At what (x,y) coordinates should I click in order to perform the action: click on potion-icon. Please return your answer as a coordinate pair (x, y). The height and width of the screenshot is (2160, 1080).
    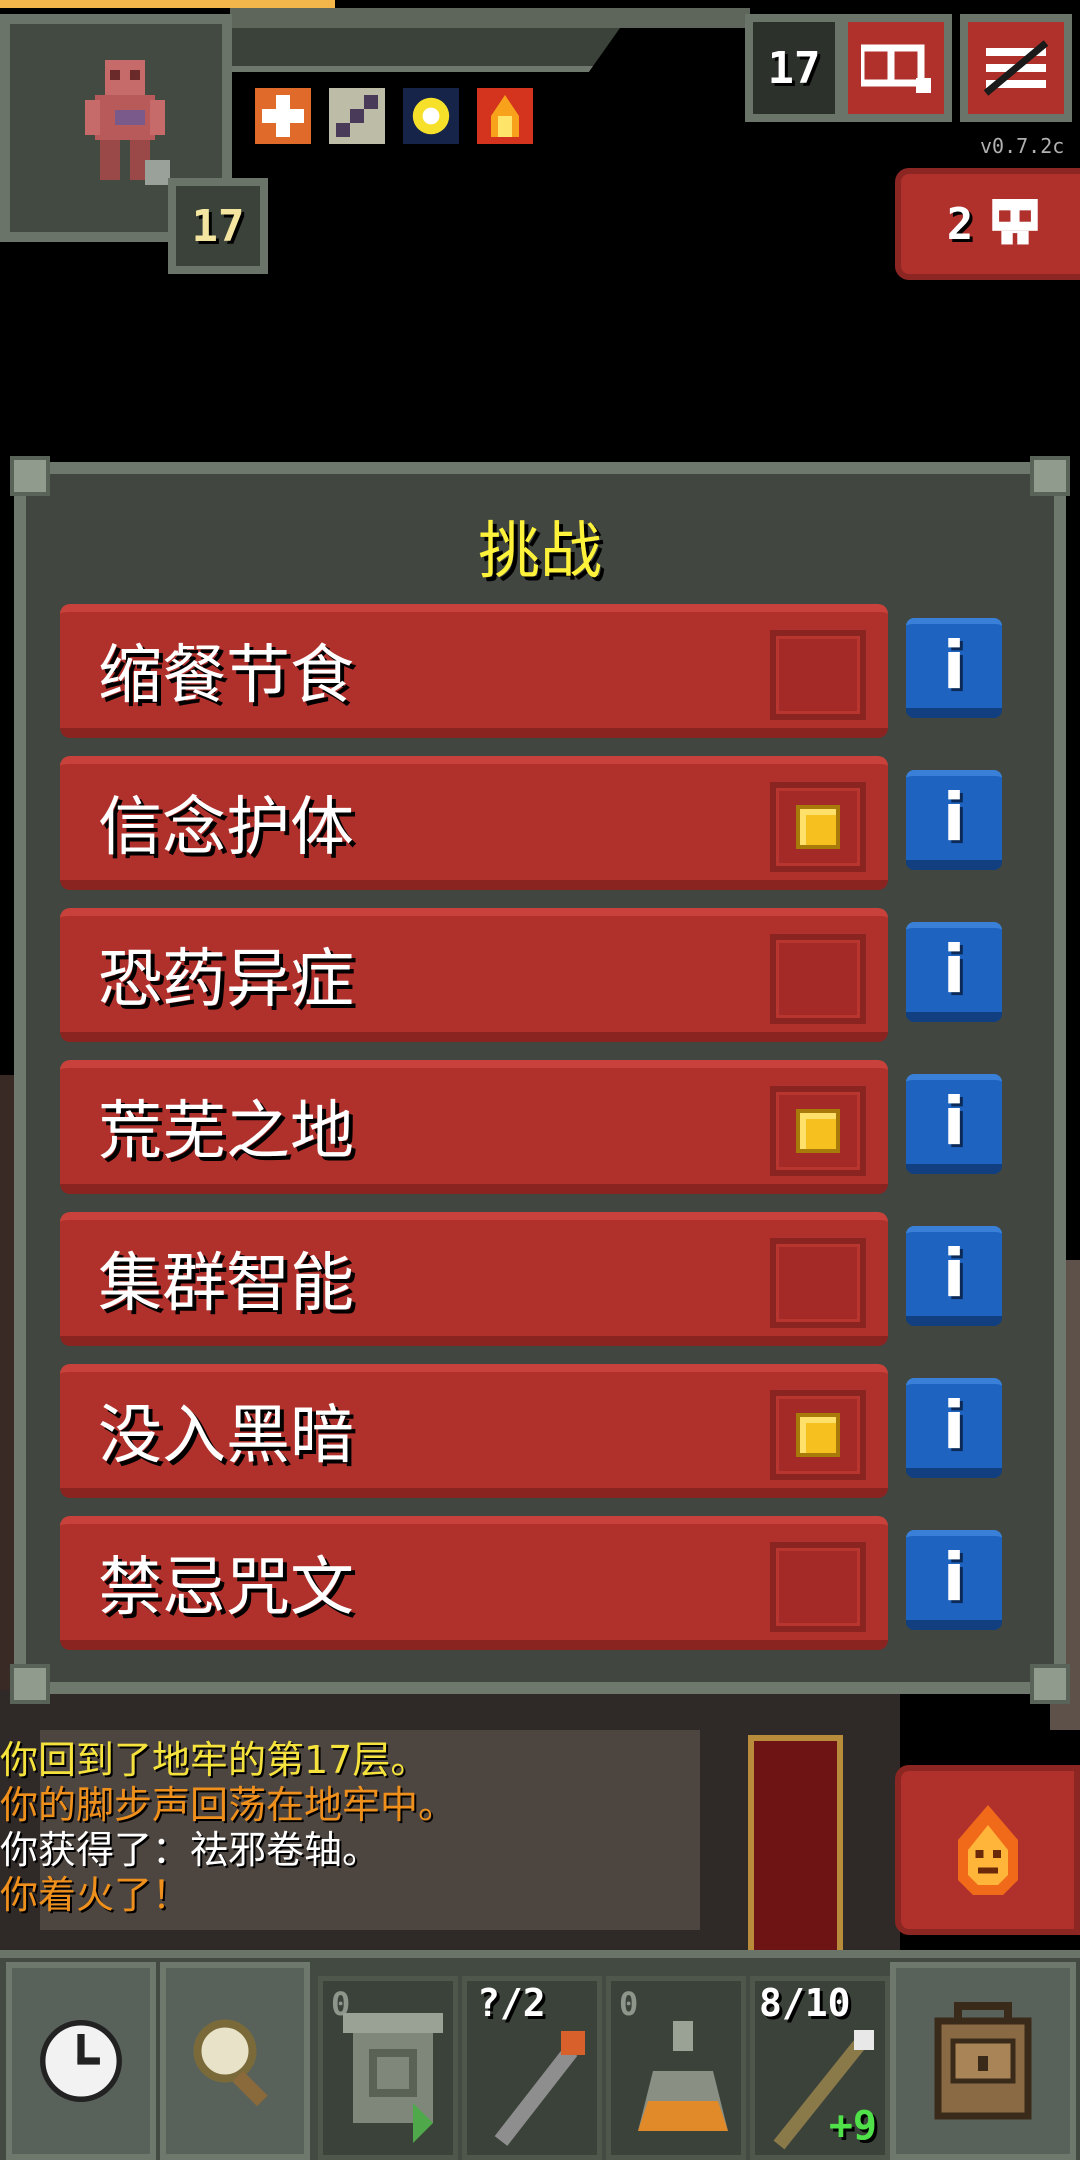
    Looking at the image, I should click on (683, 2076).